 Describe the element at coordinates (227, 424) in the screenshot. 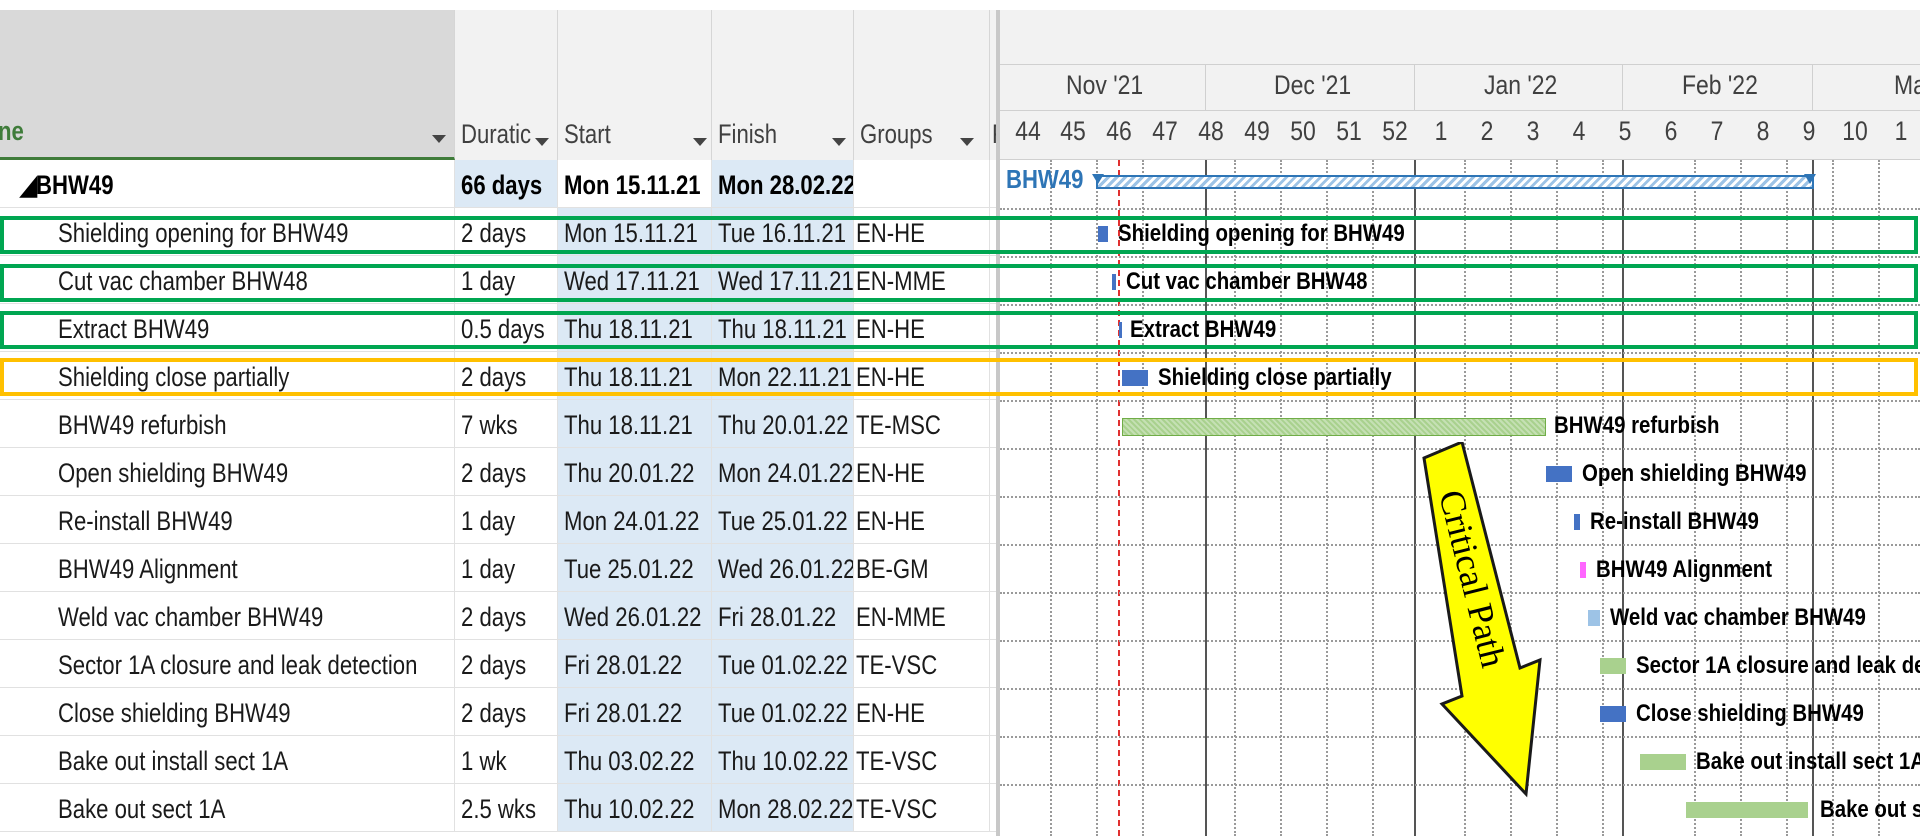

I see `task-name-cell: BHW49 refurbish` at that location.